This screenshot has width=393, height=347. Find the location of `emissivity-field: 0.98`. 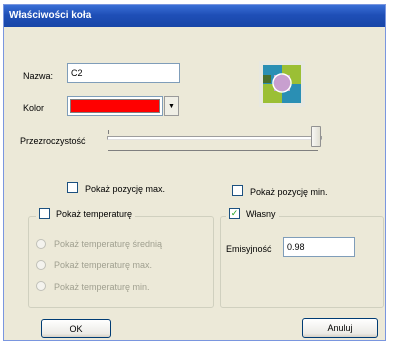

emissivity-field: 0.98 is located at coordinates (319, 247).